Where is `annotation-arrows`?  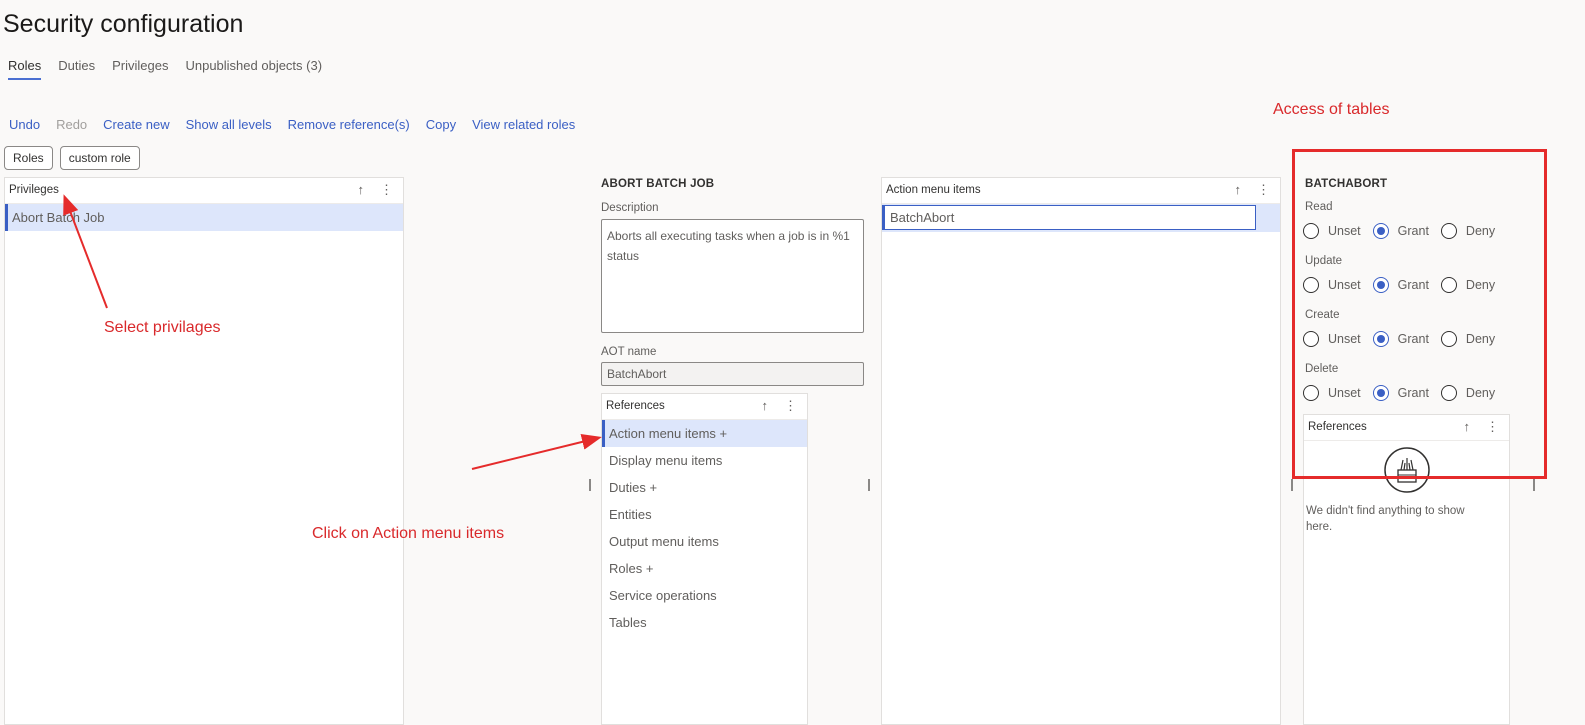
annotation-arrows is located at coordinates (332, 332).